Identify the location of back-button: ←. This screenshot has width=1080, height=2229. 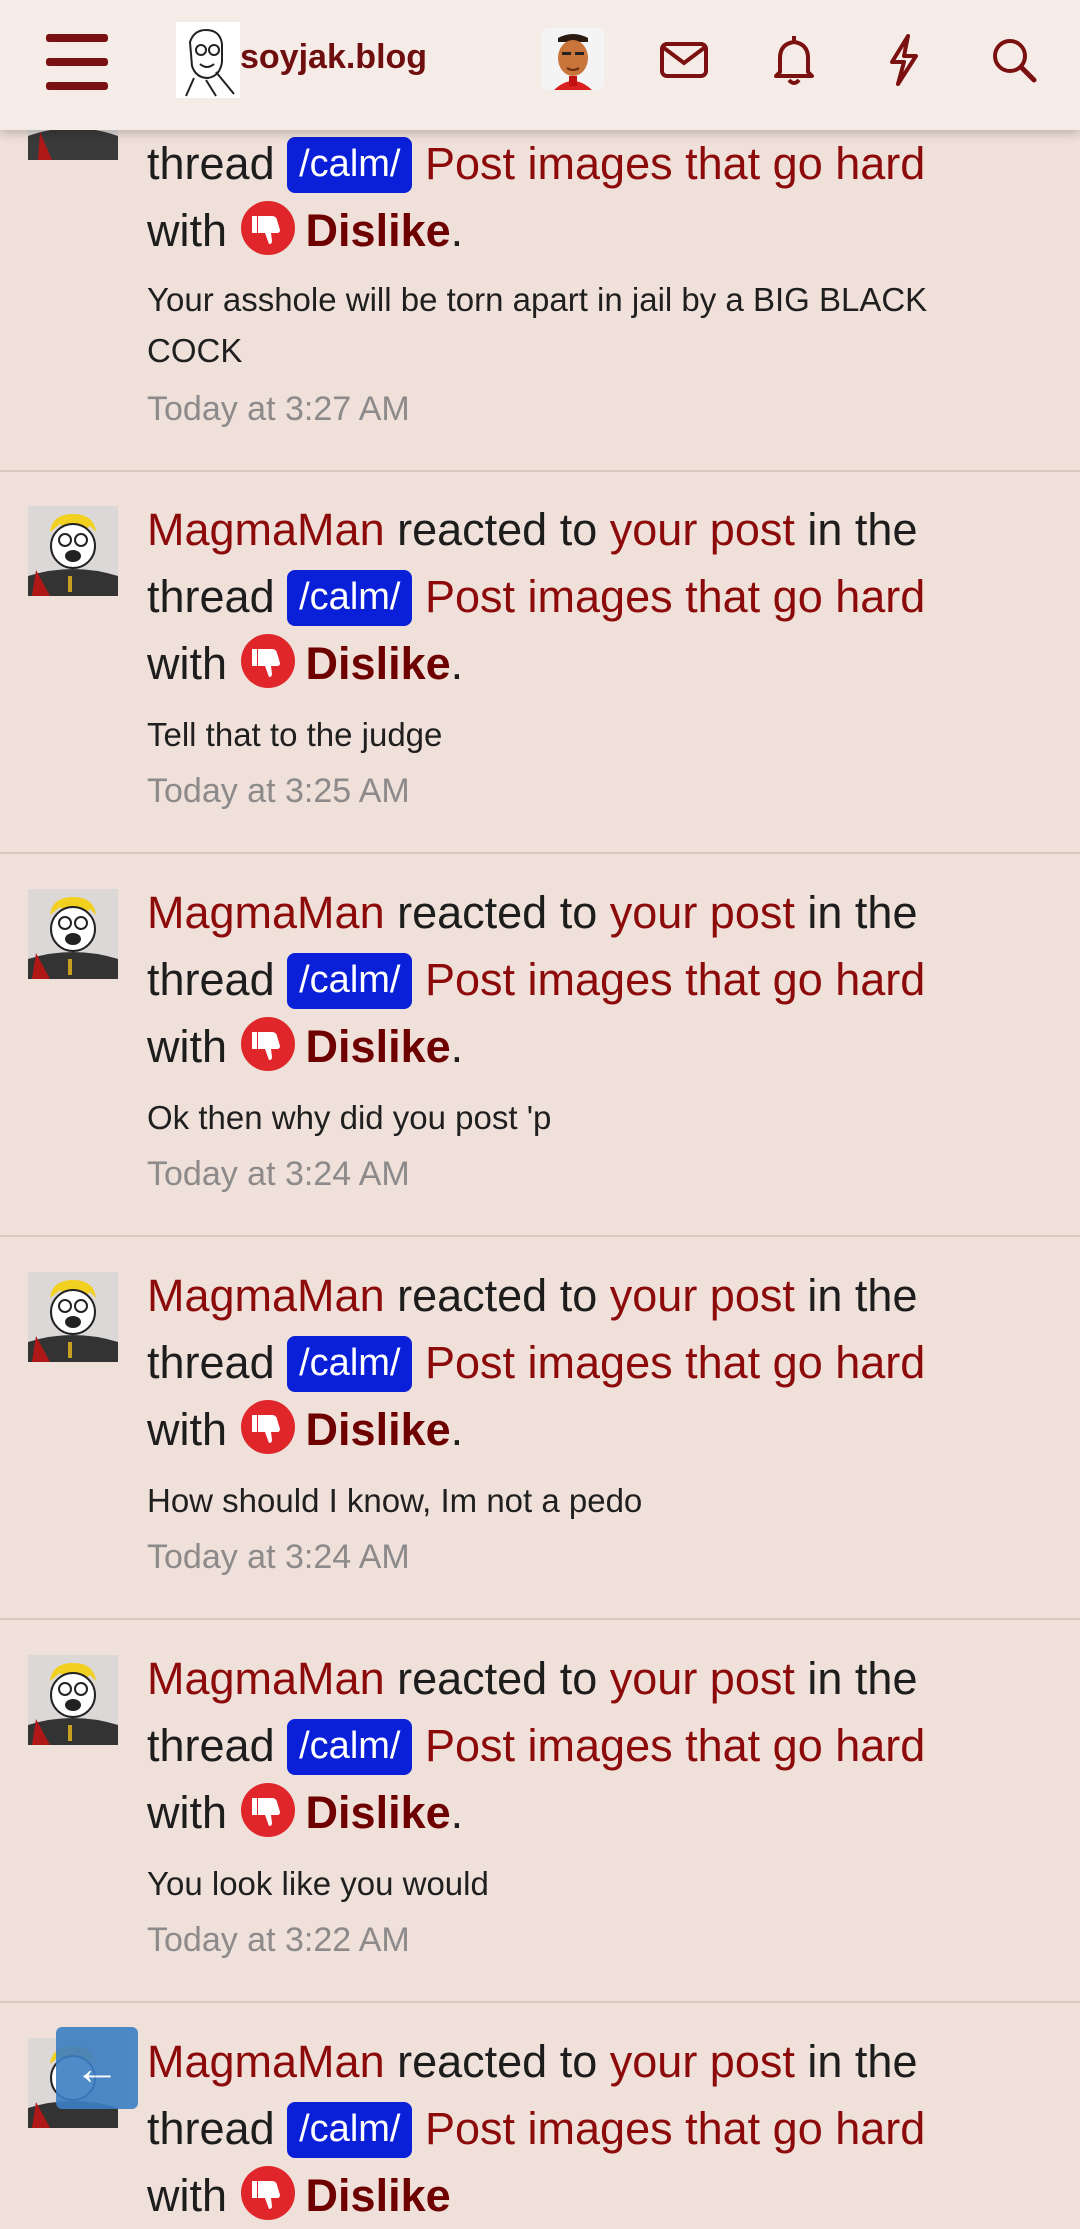
(97, 2068).